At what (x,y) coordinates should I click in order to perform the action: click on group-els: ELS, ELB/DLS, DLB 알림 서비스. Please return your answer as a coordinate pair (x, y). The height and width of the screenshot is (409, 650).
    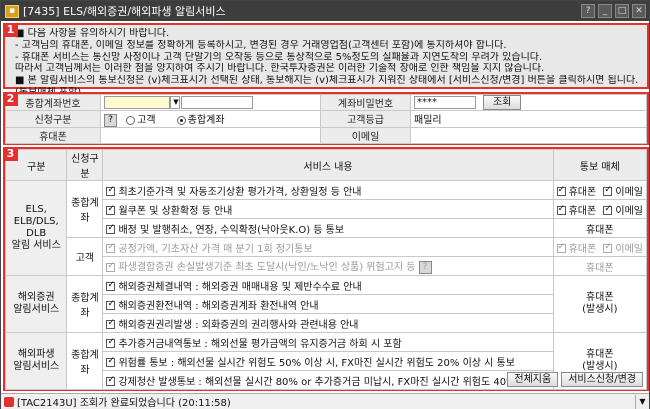
    Looking at the image, I should click on (36, 228).